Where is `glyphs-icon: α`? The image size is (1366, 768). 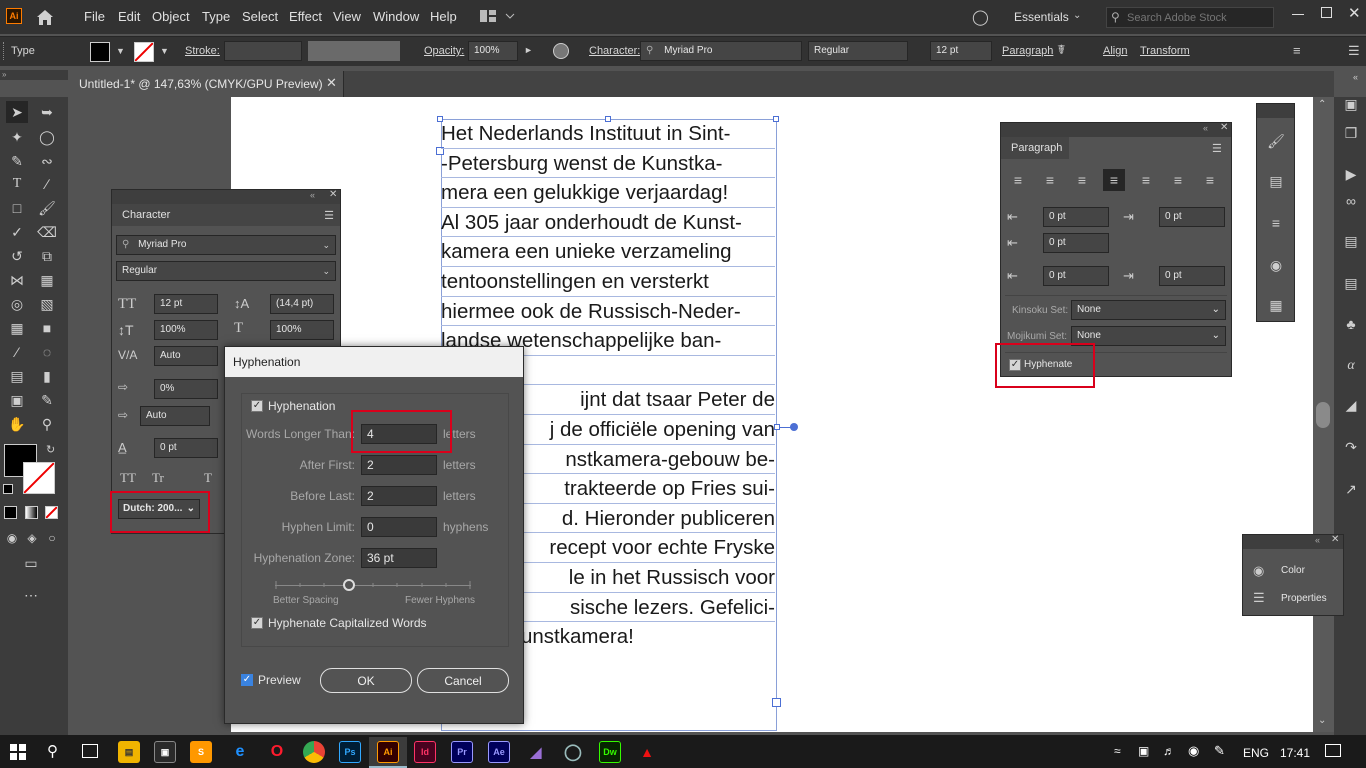
glyphs-icon: α is located at coordinates (1351, 366).